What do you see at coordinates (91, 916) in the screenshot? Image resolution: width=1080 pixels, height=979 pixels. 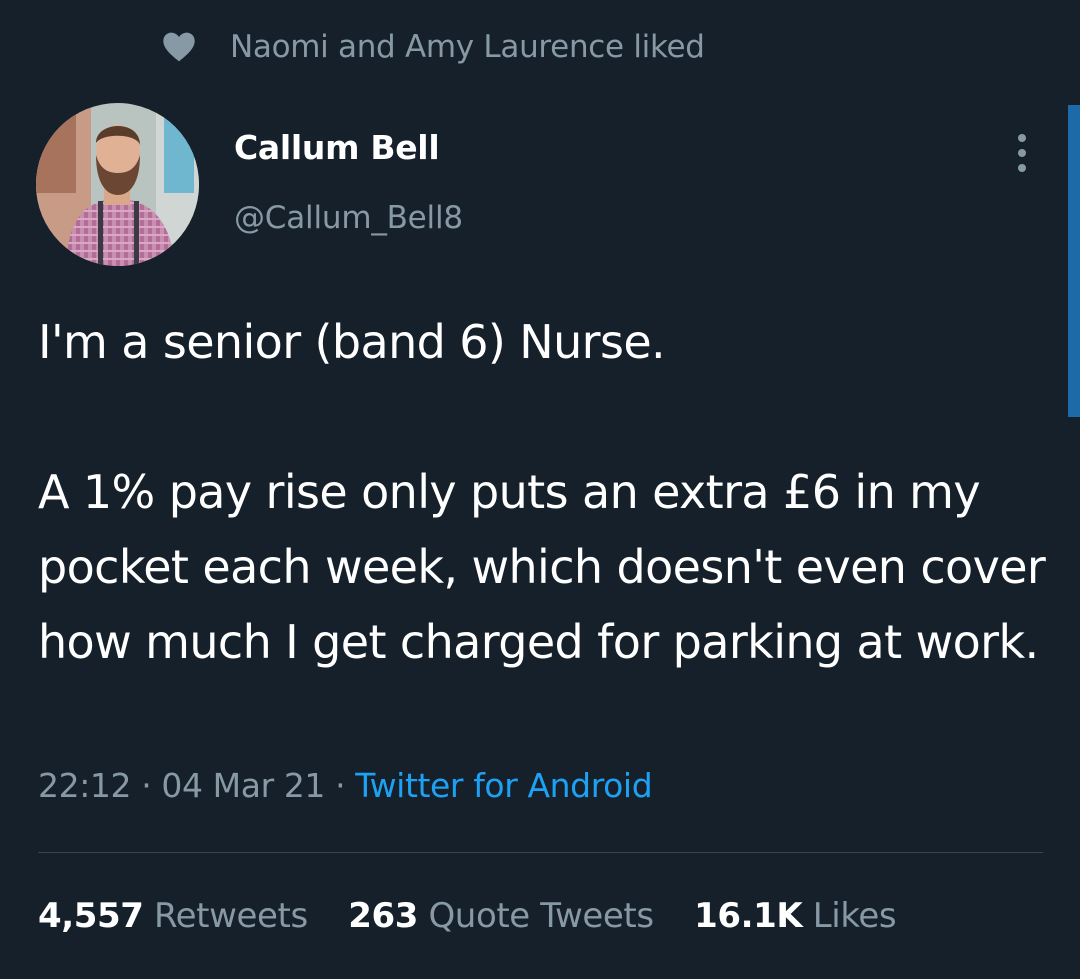 I see `retweets-count: 4,557` at bounding box center [91, 916].